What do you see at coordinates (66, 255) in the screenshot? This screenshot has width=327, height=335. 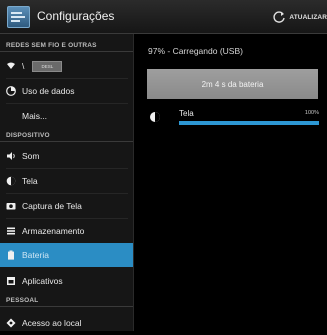 I see `sidebar-item-battery: Bateria` at bounding box center [66, 255].